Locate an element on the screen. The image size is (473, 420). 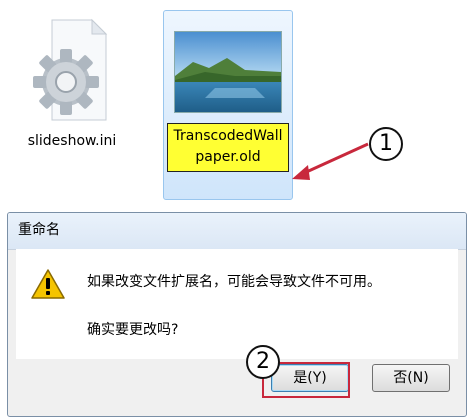
rename-textbox: TranscodedWall paper.old is located at coordinates (228, 147).